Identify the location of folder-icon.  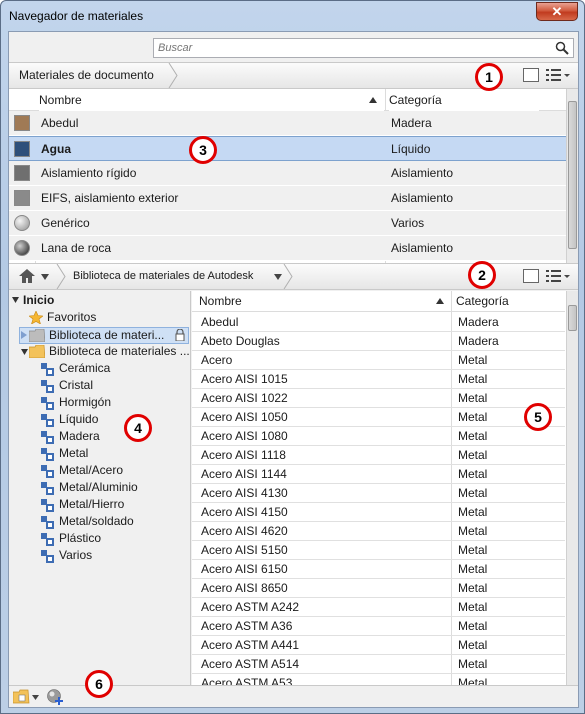
(37, 351).